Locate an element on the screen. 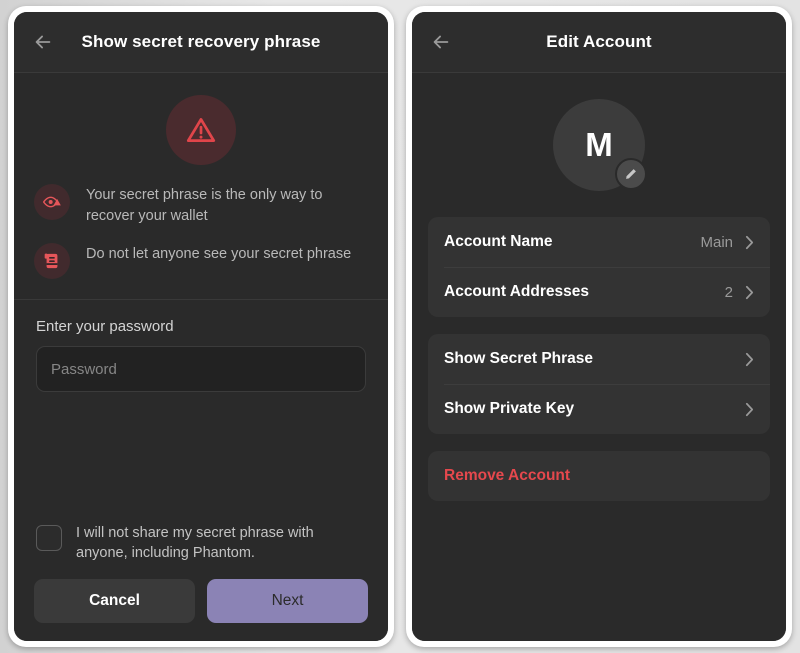 Image resolution: width=800 pixels, height=653 pixels. warning-badge is located at coordinates (201, 130).